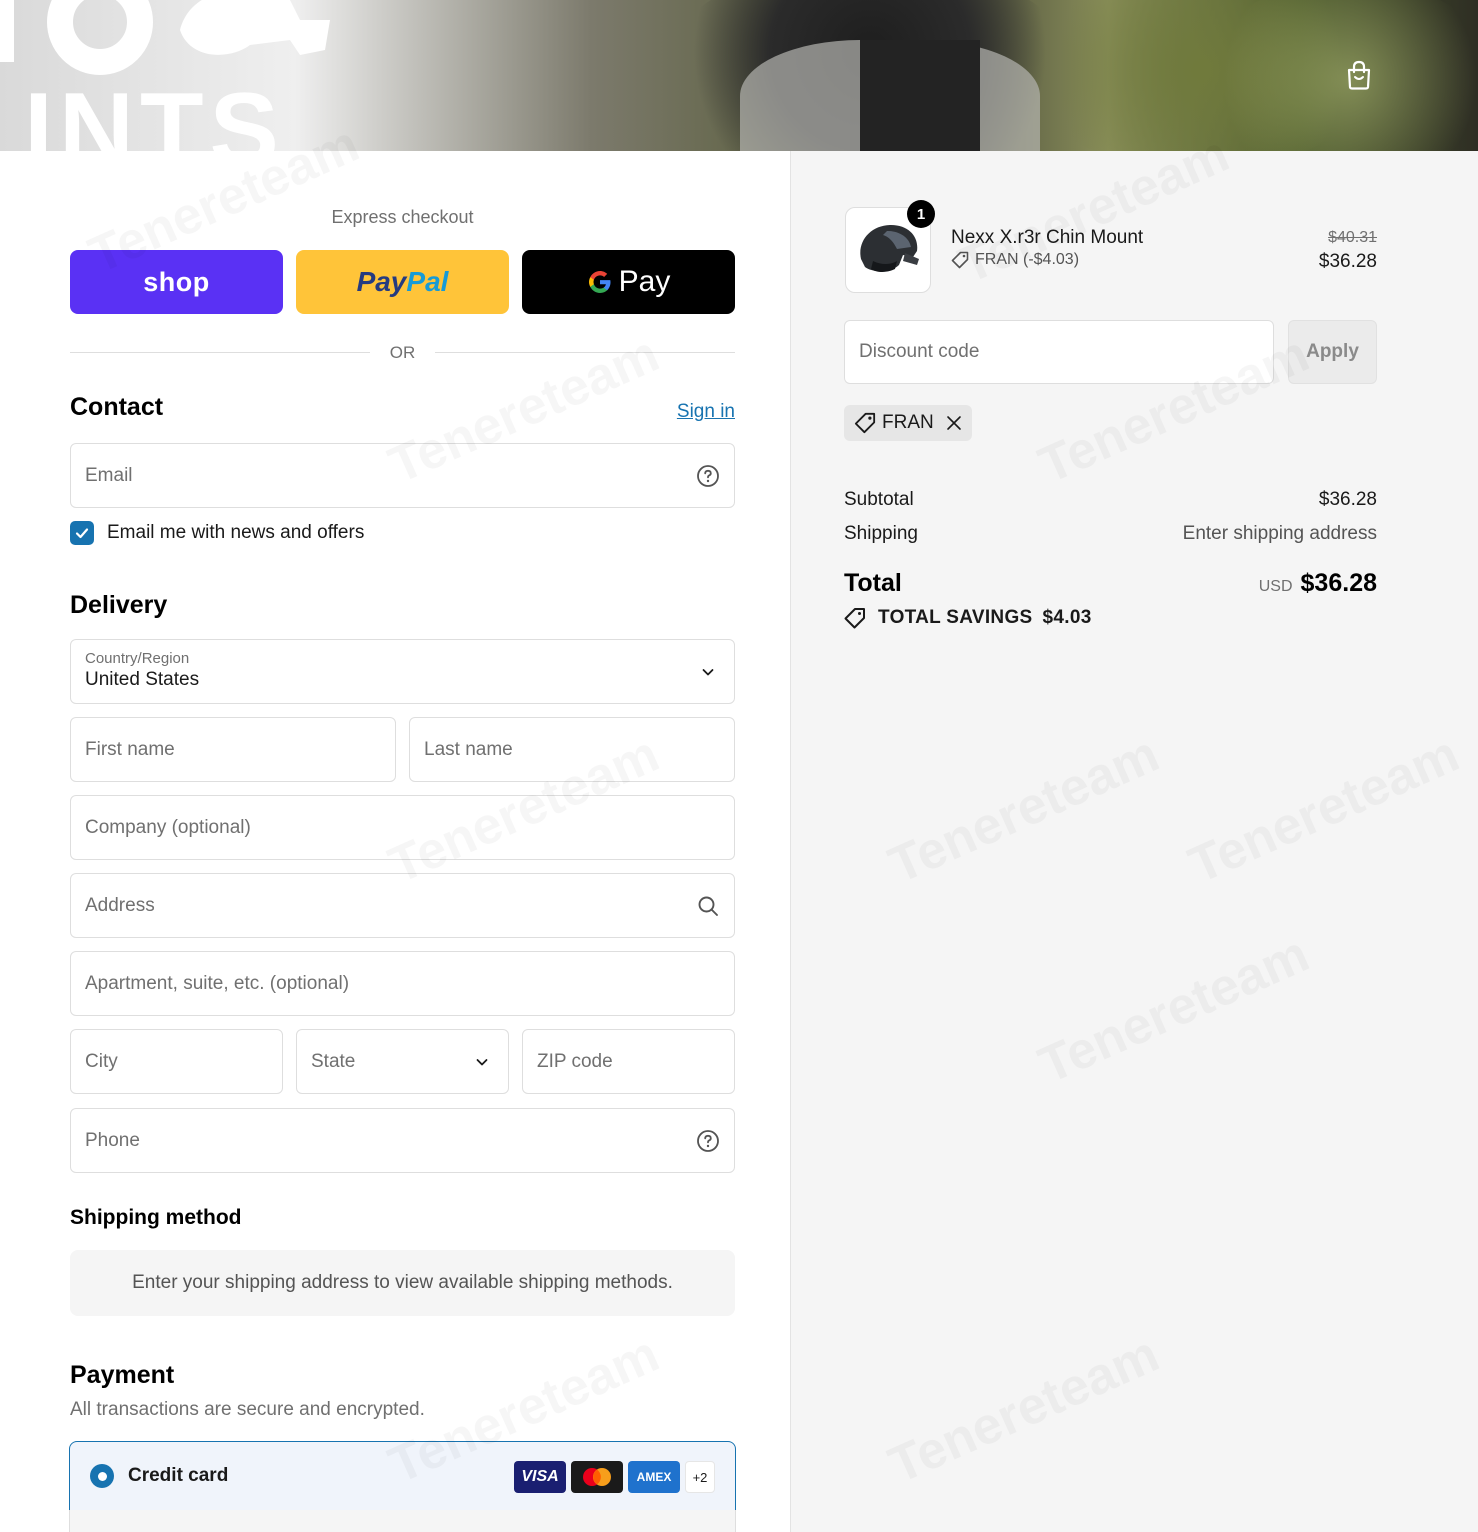 The image size is (1478, 1532). I want to click on product-name: Nexx X.r3r Chin Mount, so click(1047, 237).